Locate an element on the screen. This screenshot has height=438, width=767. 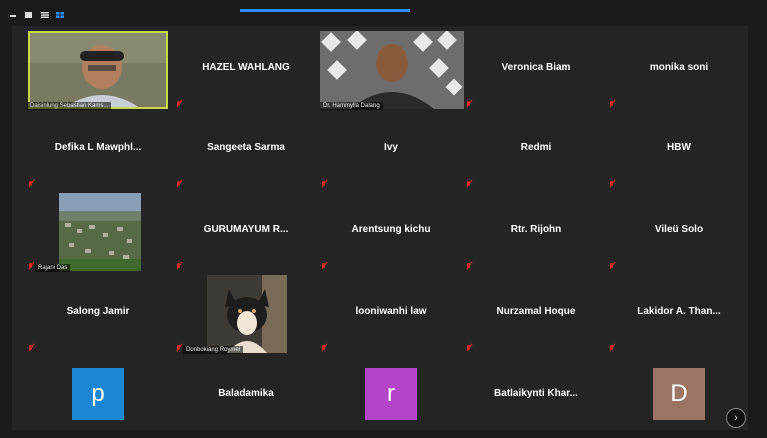
participant-tile: Vileü Solo is located at coordinates (679, 232).